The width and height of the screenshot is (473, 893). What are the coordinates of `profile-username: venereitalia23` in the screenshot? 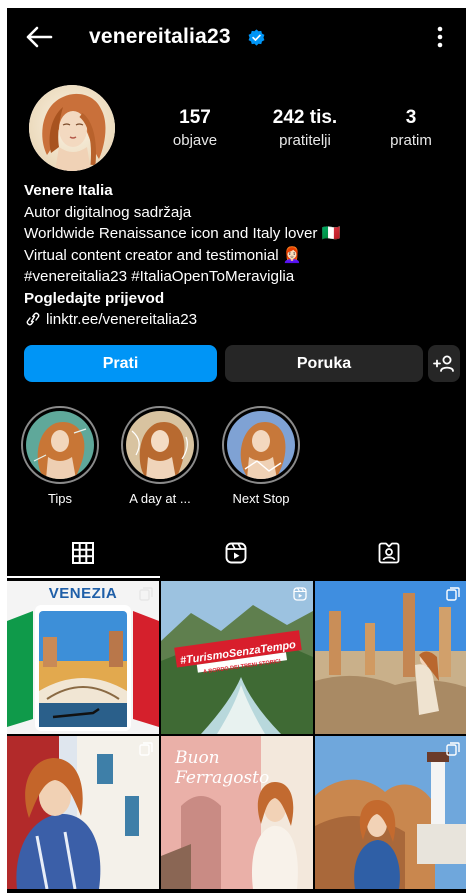 It's located at (160, 36).